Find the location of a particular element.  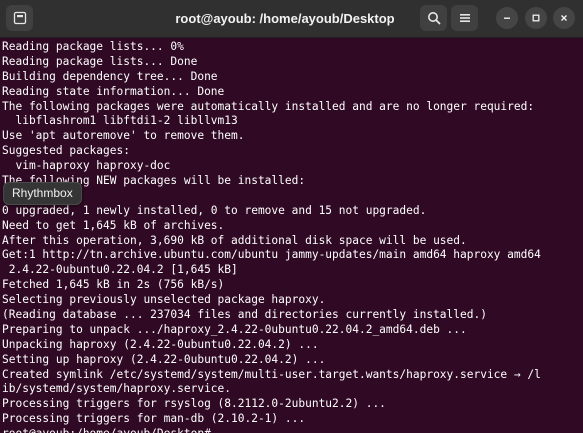

terminal-line: Reading package lists... Done is located at coordinates (100, 61).